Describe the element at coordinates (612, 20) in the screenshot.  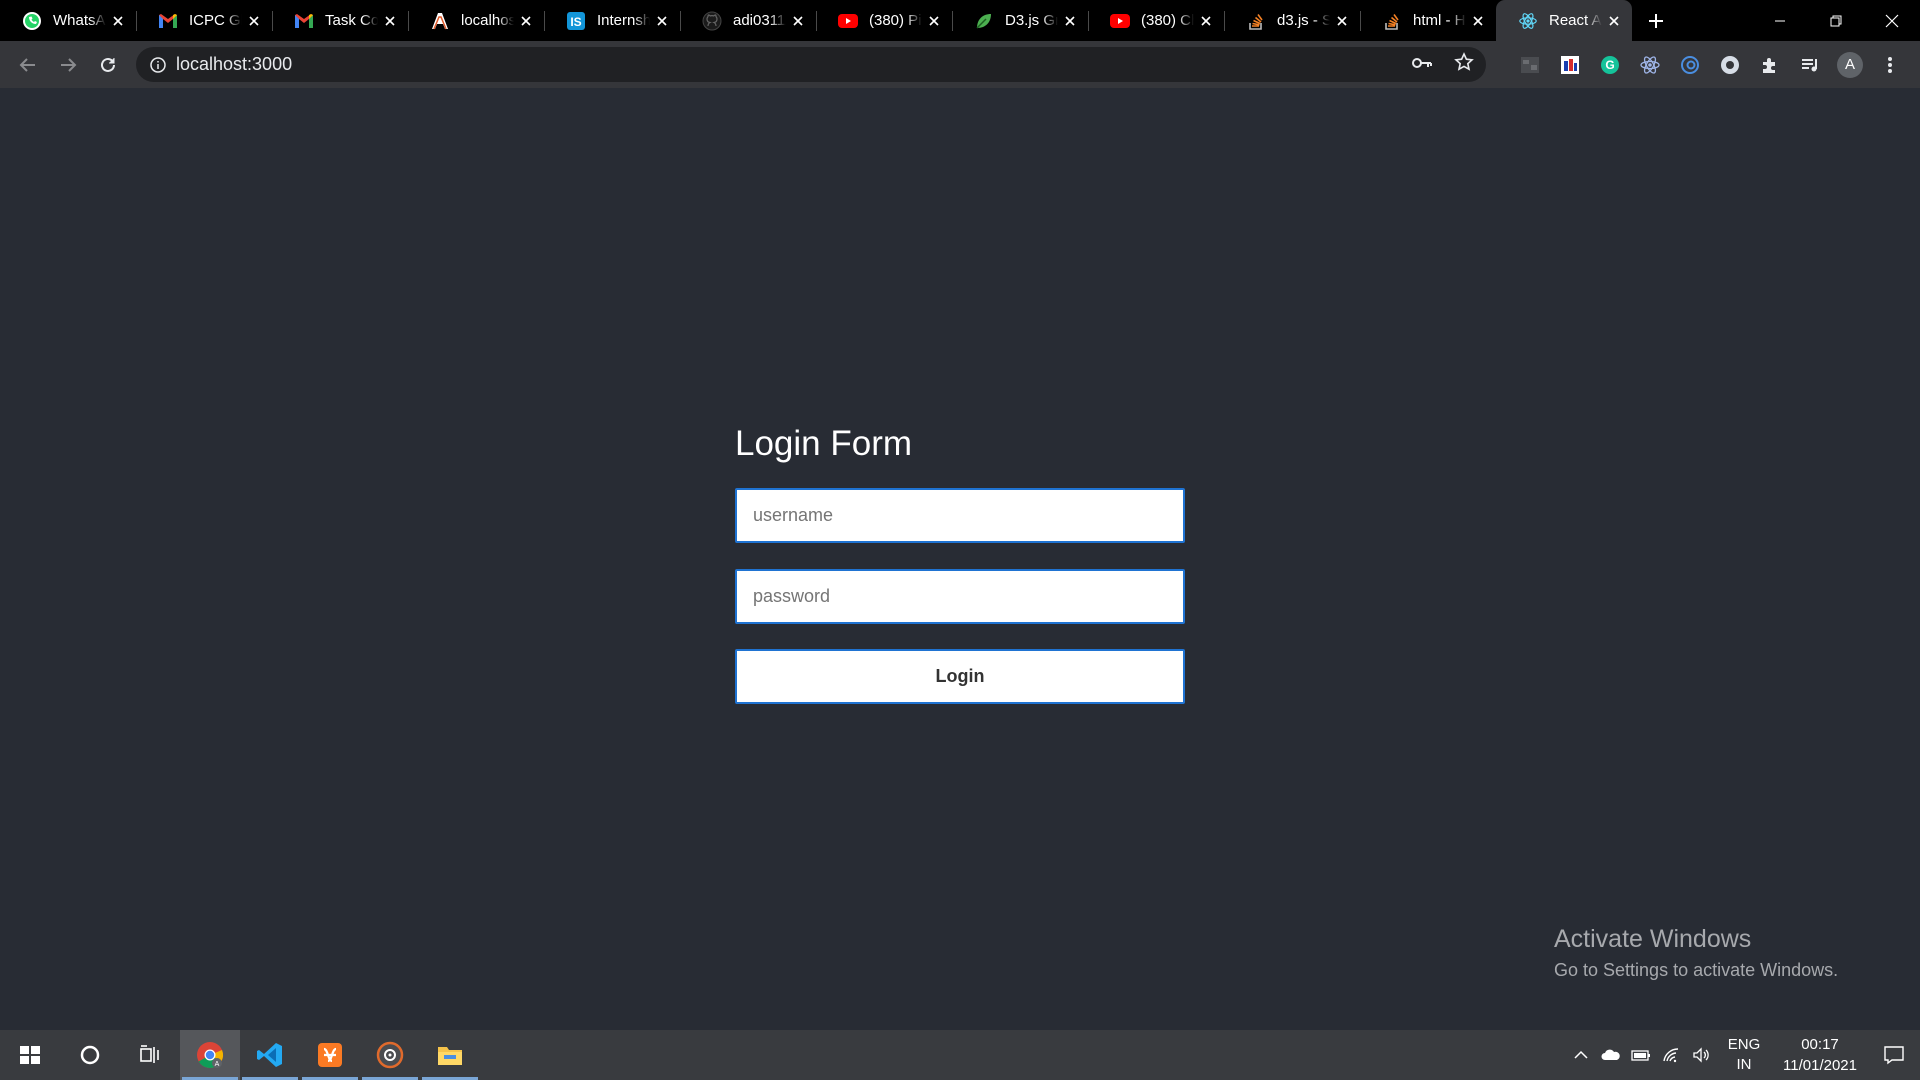
I see `browser-tab: IS Internshala` at that location.